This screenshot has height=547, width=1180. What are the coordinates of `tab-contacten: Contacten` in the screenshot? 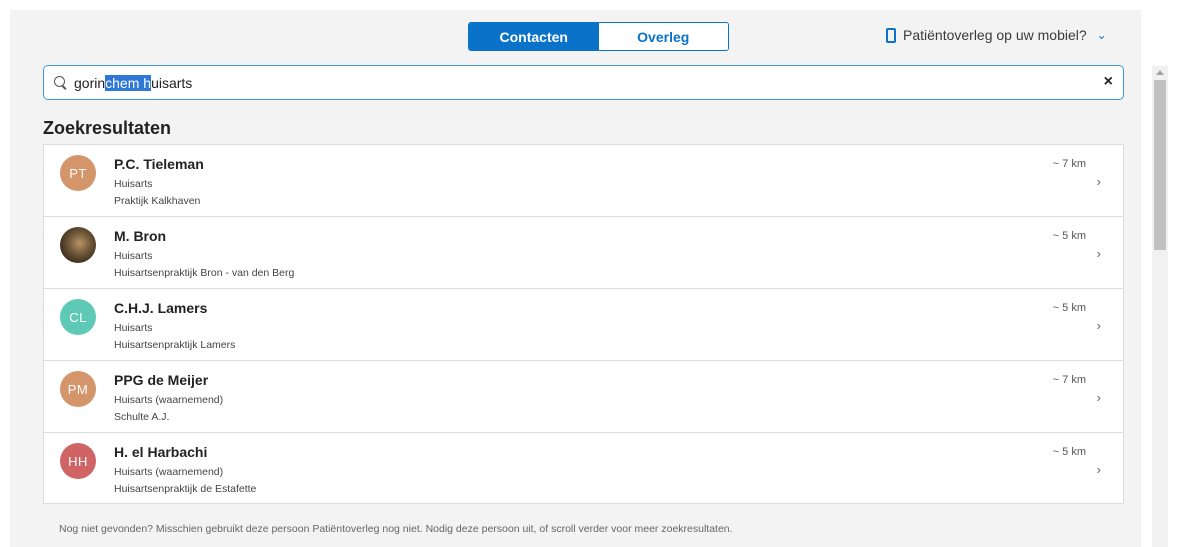 It's located at (534, 36).